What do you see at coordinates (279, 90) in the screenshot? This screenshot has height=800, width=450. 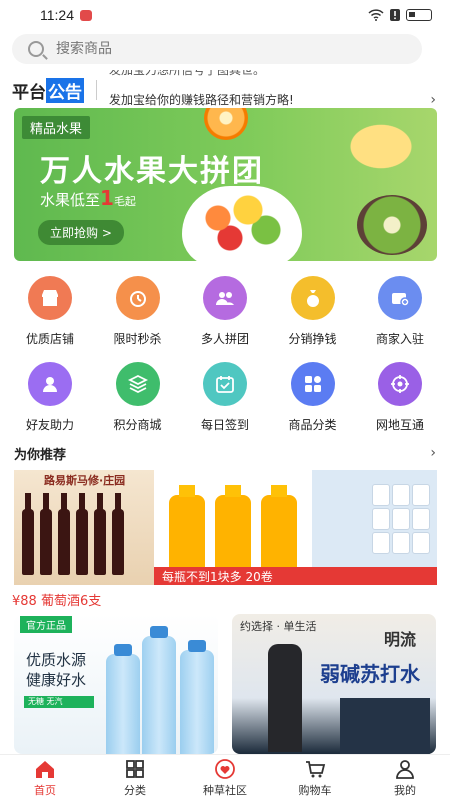 I see `announcement-text: 发加宝力想所信号了图其世。 发加宝给你的赚钱路径和营销方略!` at bounding box center [279, 90].